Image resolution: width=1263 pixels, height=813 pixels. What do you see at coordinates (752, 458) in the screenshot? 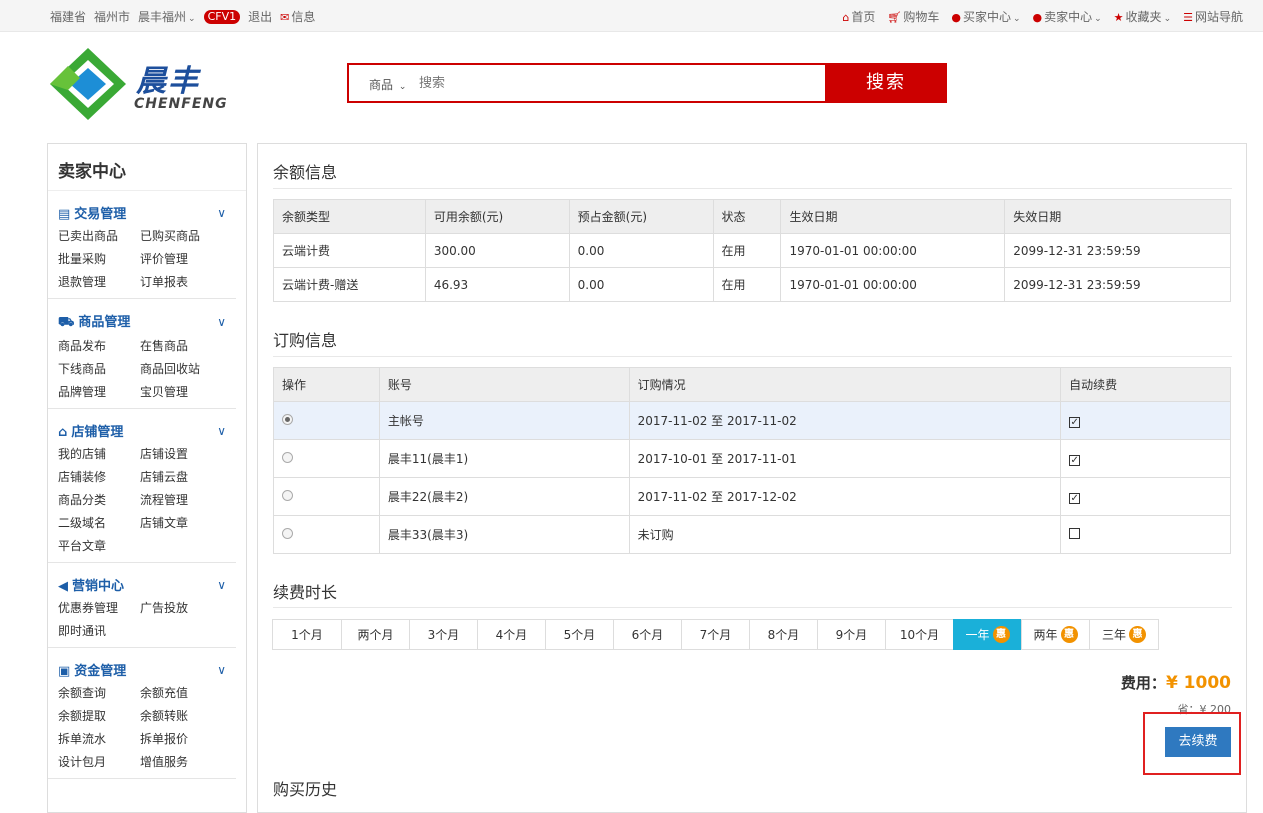
I see `table-row: 晨丰11(晨丰1) 2017-10-01 至 2017-11-01 ✓` at bounding box center [752, 458].